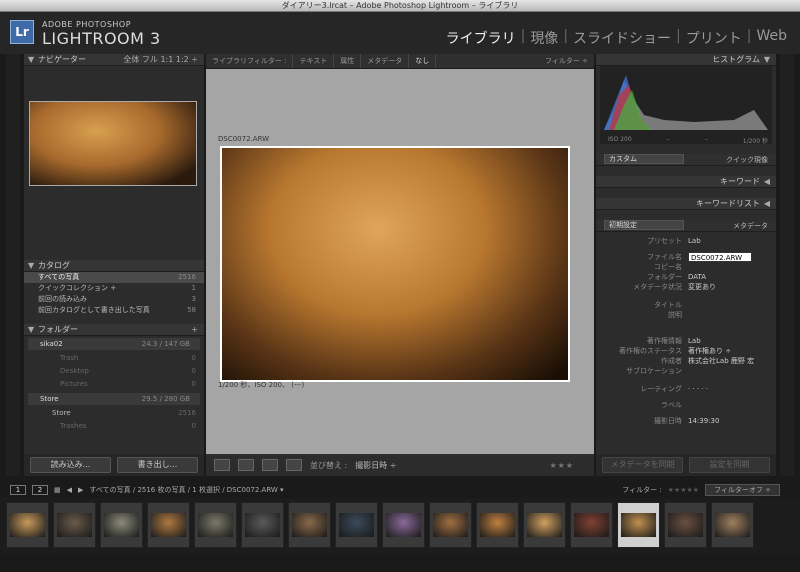 The image size is (800, 572). I want to click on module-develop: 現像, so click(544, 38).